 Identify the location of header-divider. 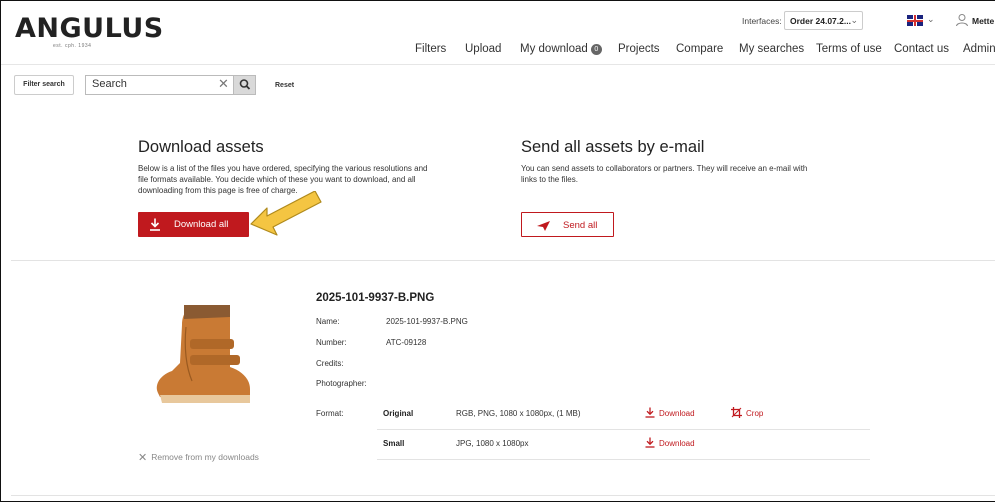
(498, 64).